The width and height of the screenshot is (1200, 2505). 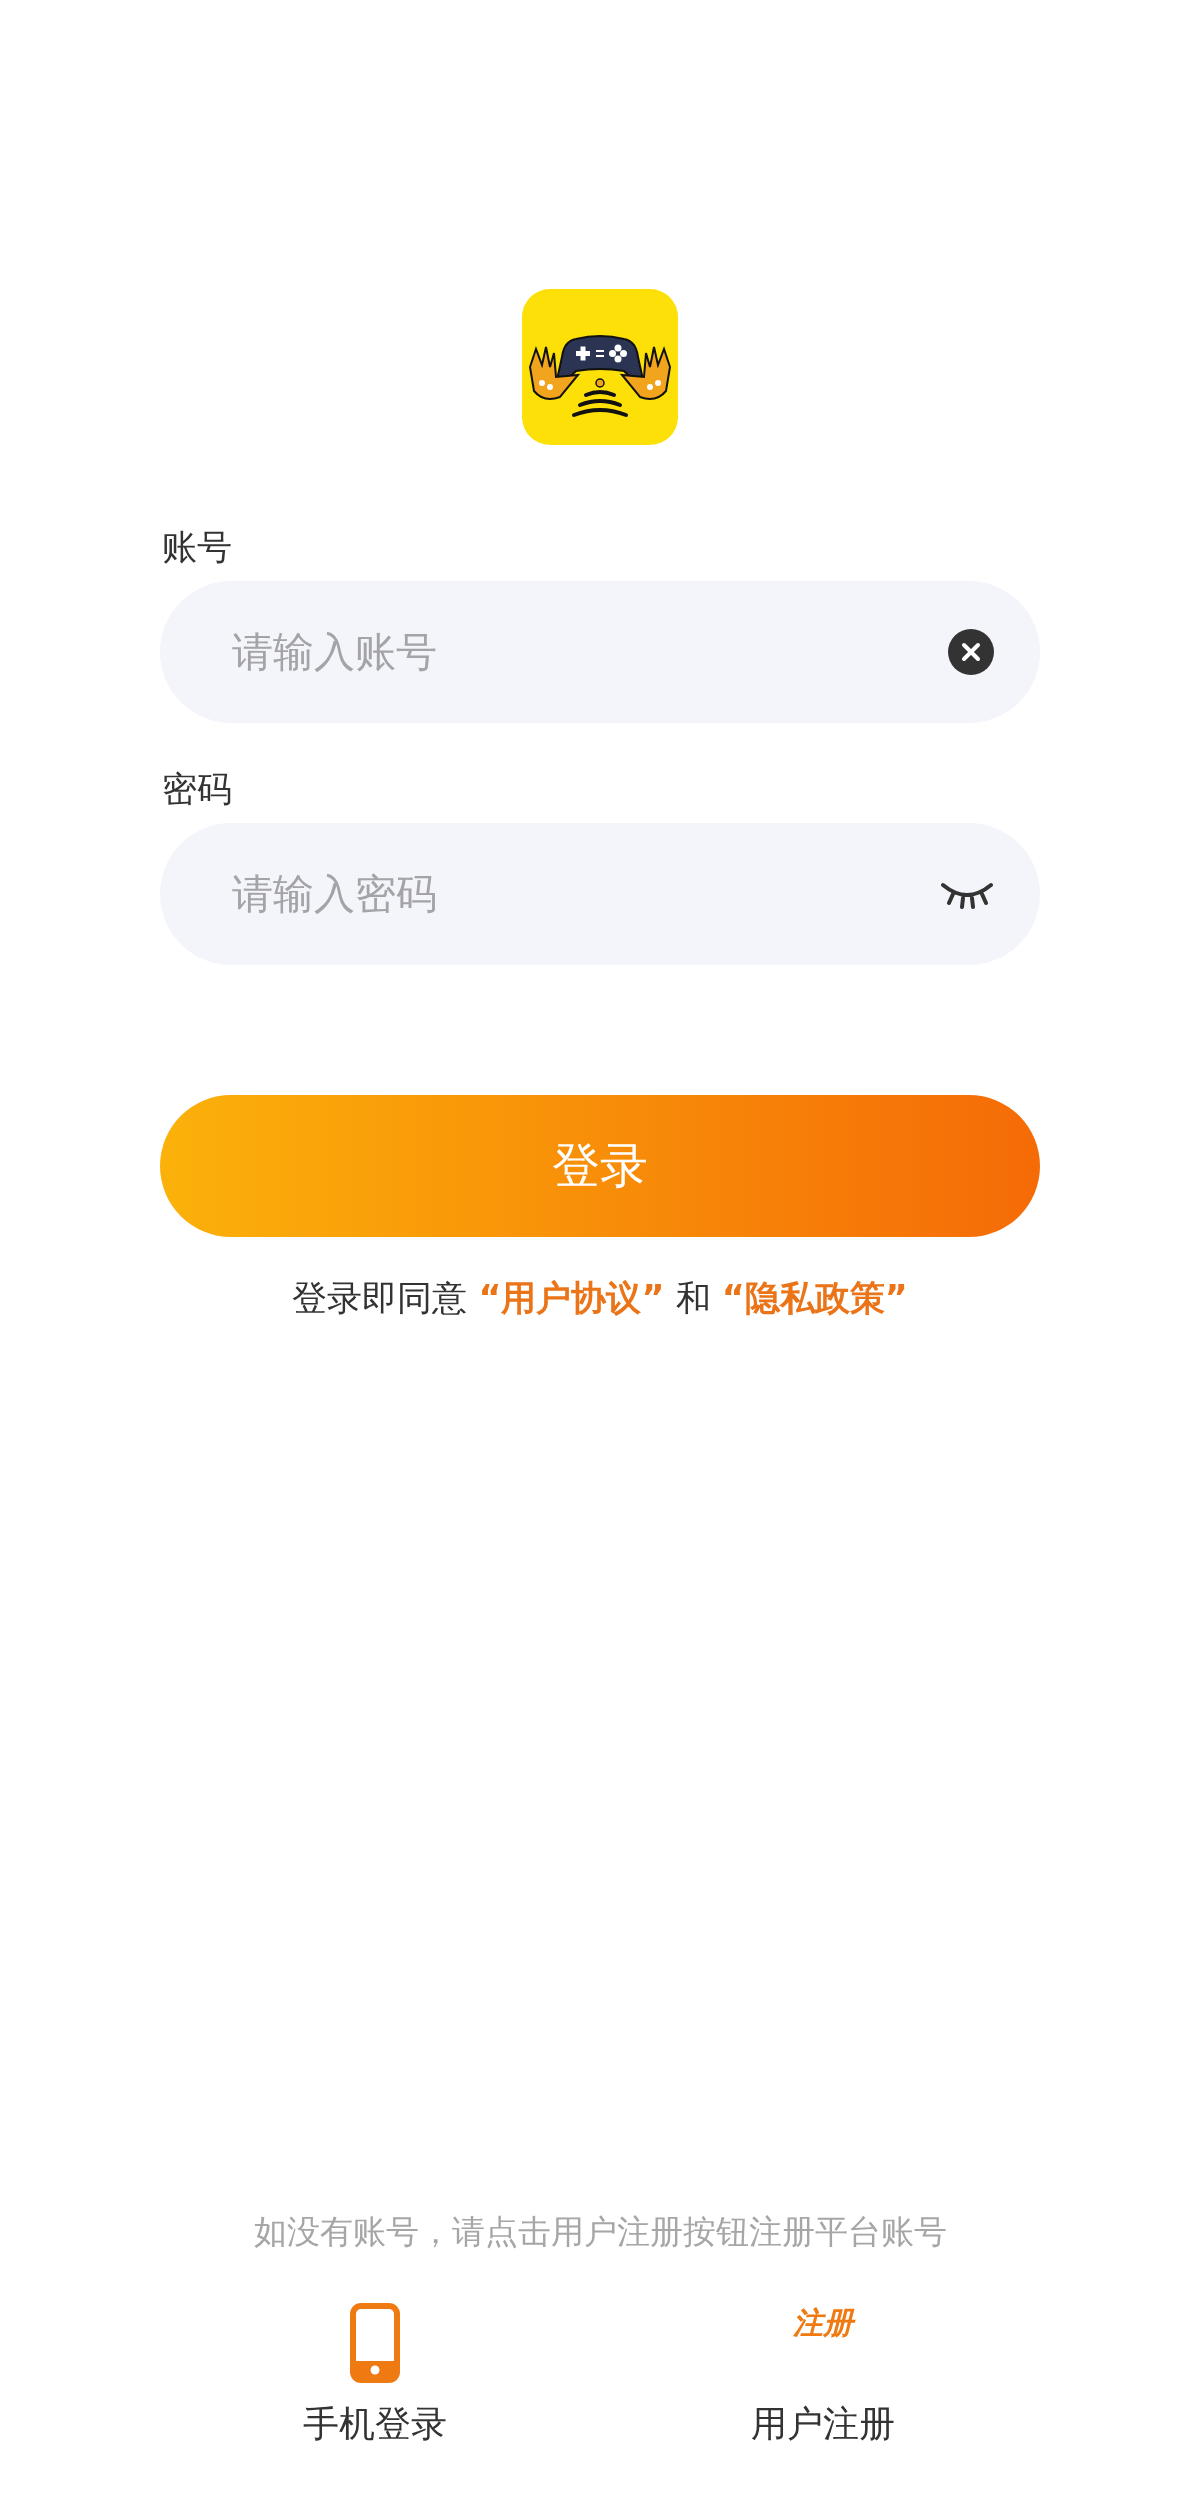 What do you see at coordinates (971, 652) in the screenshot?
I see `clear-icon` at bounding box center [971, 652].